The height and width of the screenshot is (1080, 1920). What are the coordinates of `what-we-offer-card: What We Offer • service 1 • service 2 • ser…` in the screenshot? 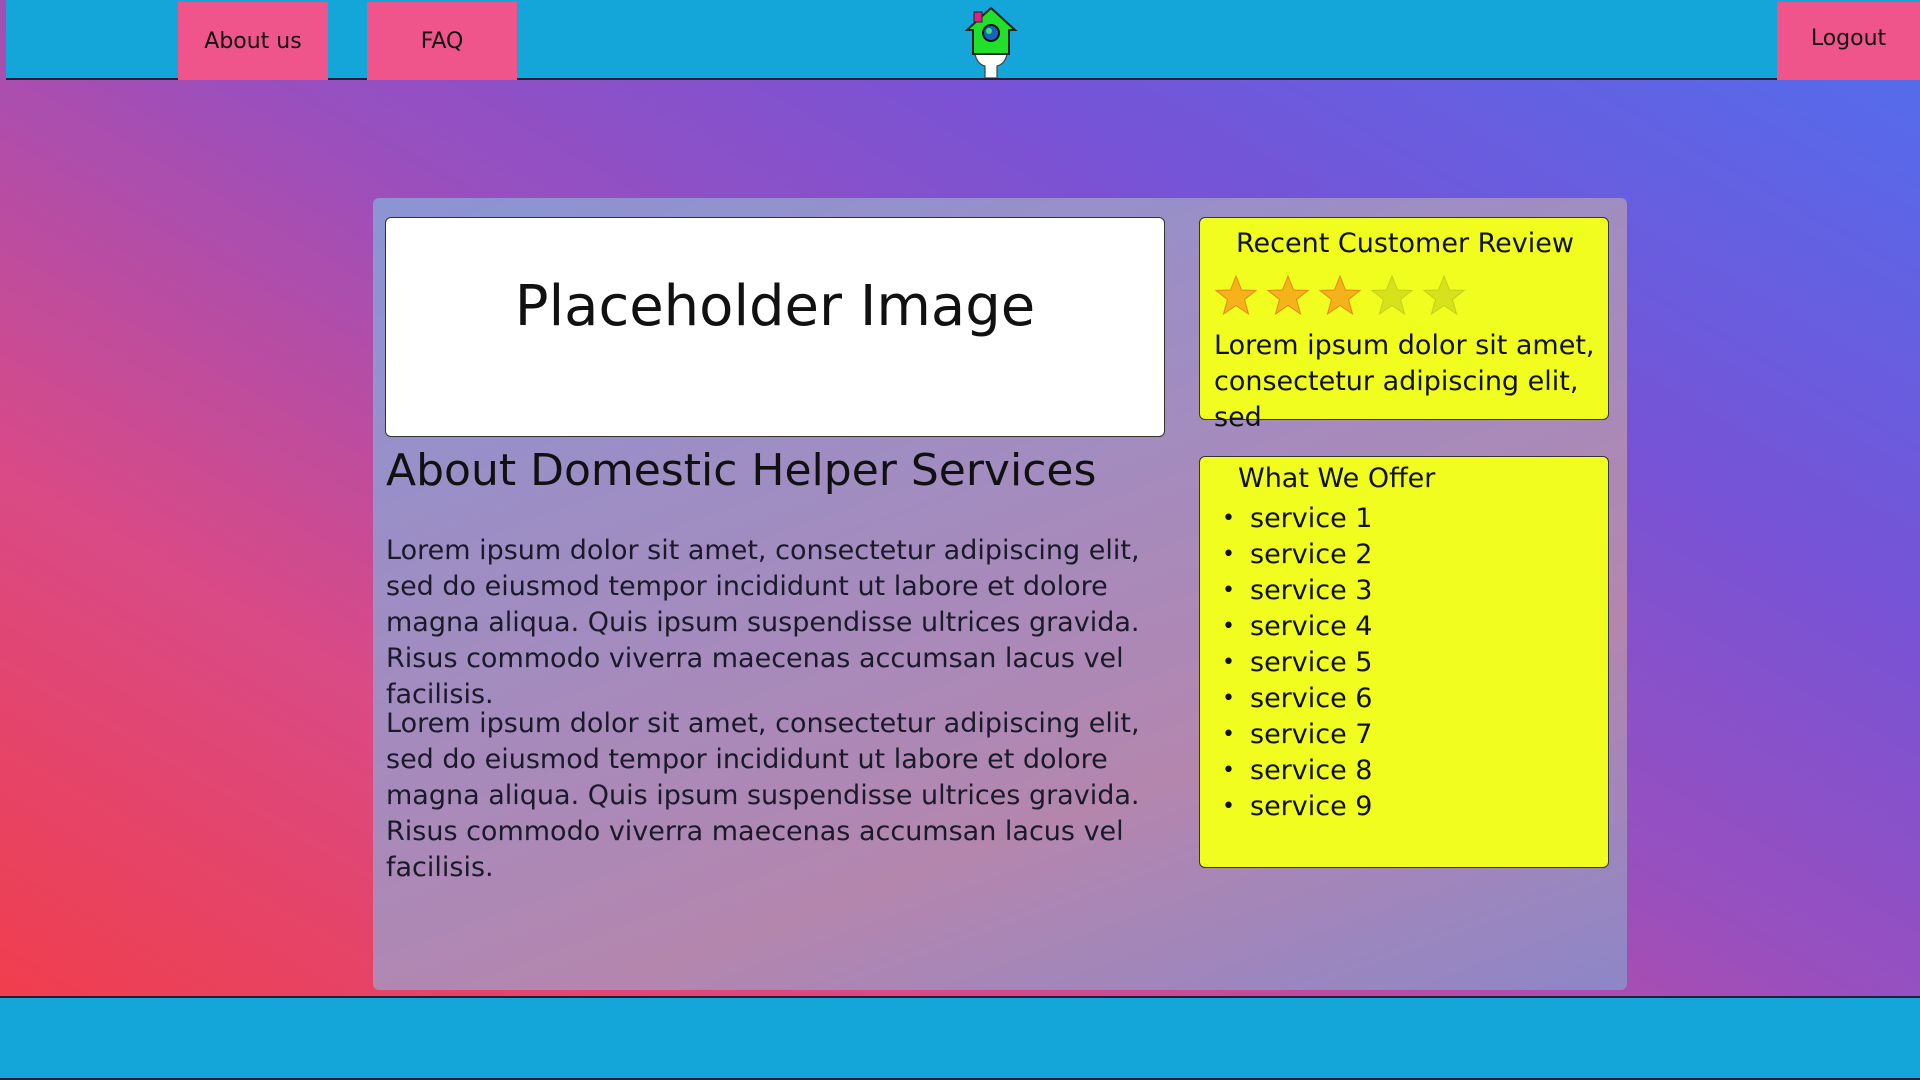 It's located at (1404, 662).